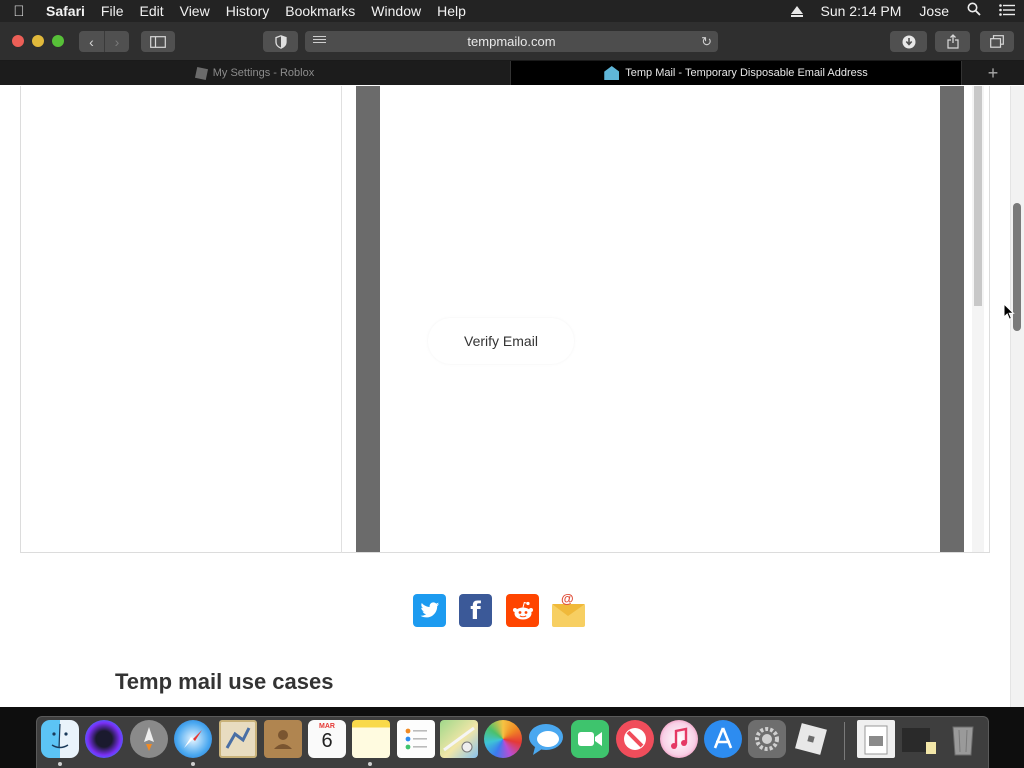 The width and height of the screenshot is (1024, 768). Describe the element at coordinates (396, 11) in the screenshot. I see `menu-window: Window` at that location.